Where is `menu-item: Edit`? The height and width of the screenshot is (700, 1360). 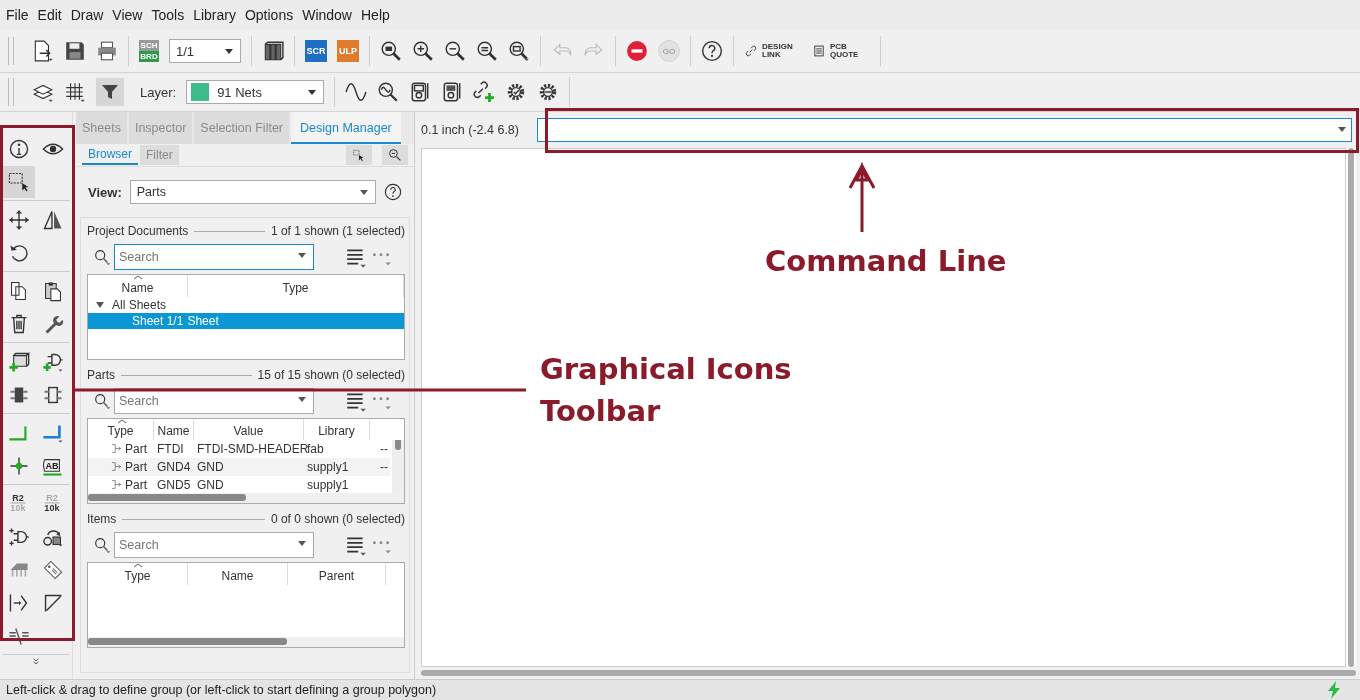 menu-item: Edit is located at coordinates (50, 15).